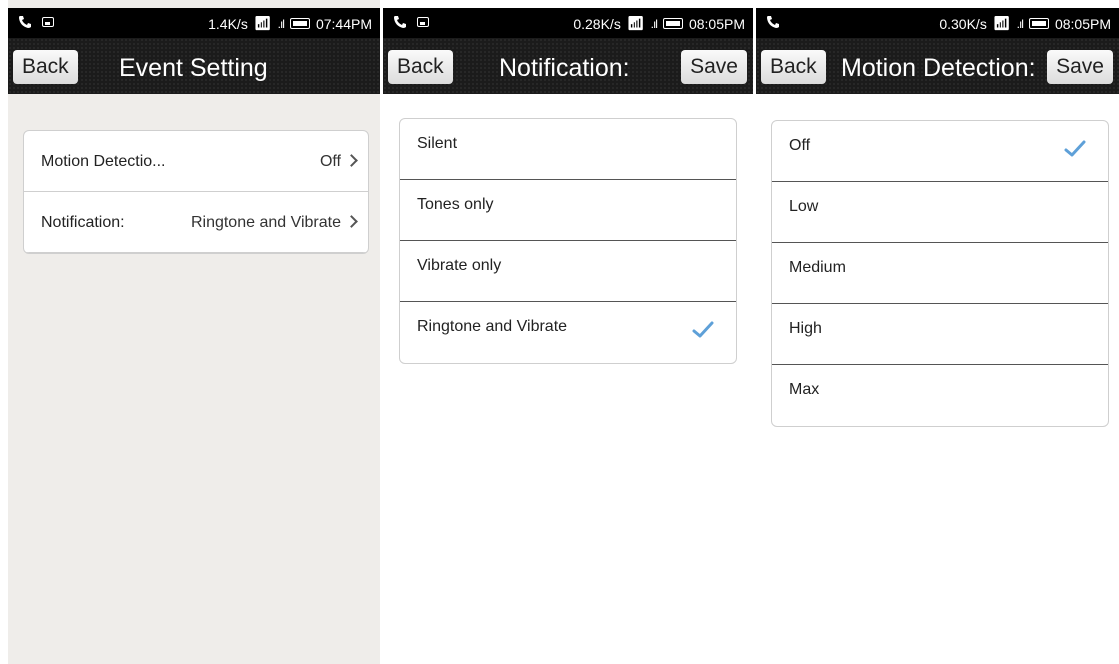 The width and height of the screenshot is (1119, 664). I want to click on option-item: High, so click(940, 334).